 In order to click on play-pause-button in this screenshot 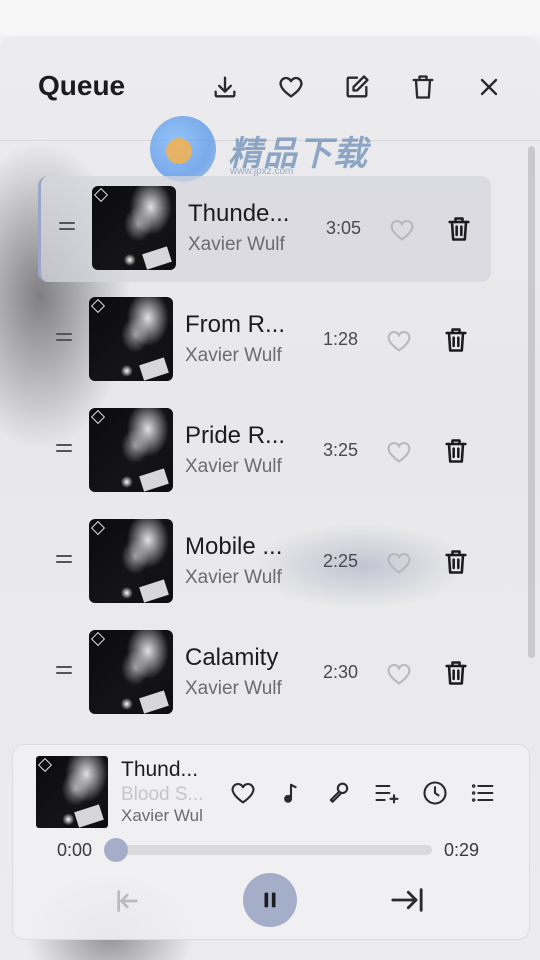, I will do `click(270, 900)`.